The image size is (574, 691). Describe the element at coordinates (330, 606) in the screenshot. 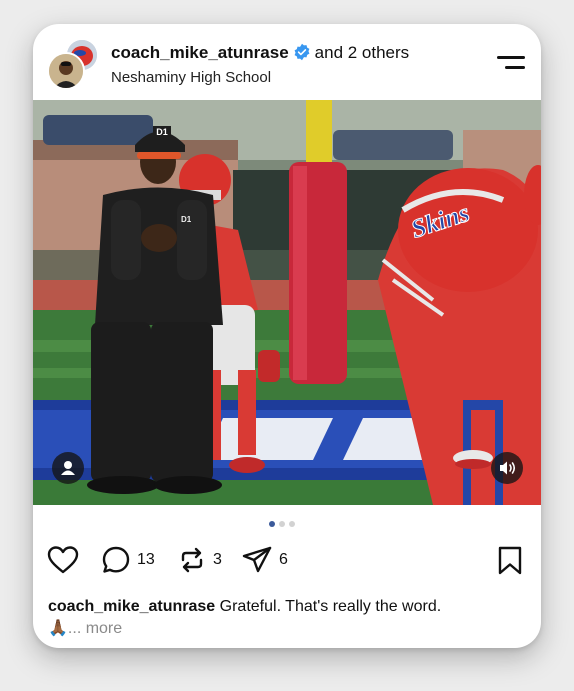

I see `caption-text: Grateful. That's really the word.` at that location.